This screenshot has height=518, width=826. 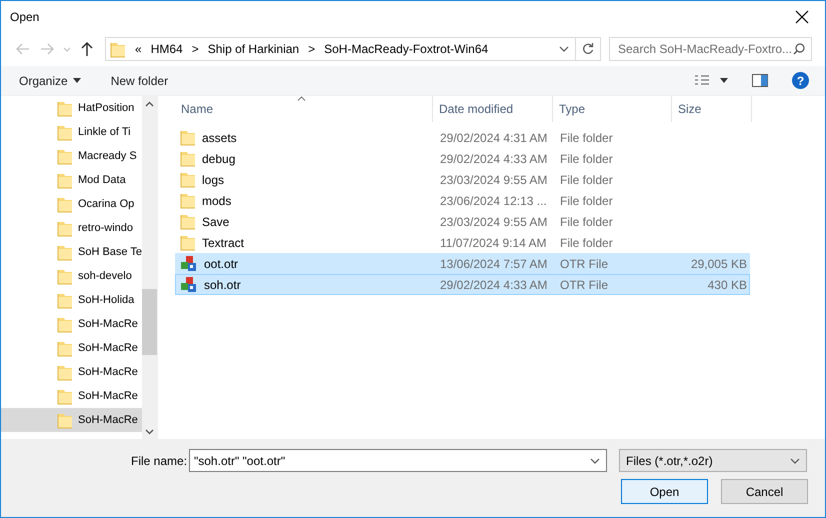 What do you see at coordinates (138, 49) in the screenshot?
I see `overflow-chevron: «` at bounding box center [138, 49].